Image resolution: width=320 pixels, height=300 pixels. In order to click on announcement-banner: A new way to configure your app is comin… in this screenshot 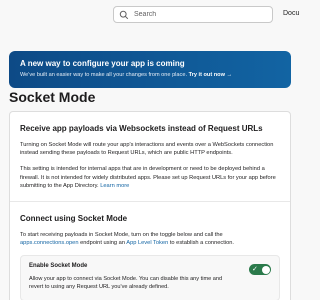, I will do `click(150, 69)`.